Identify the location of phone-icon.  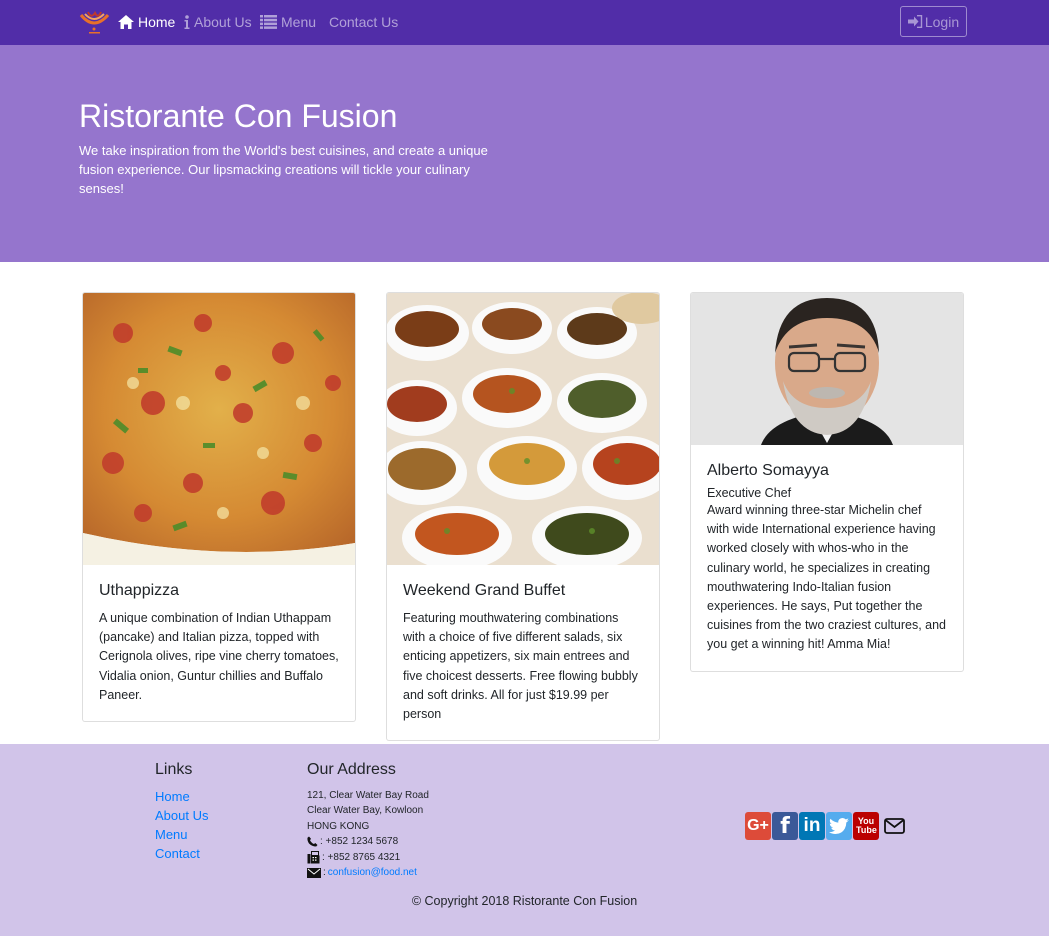
(312, 841).